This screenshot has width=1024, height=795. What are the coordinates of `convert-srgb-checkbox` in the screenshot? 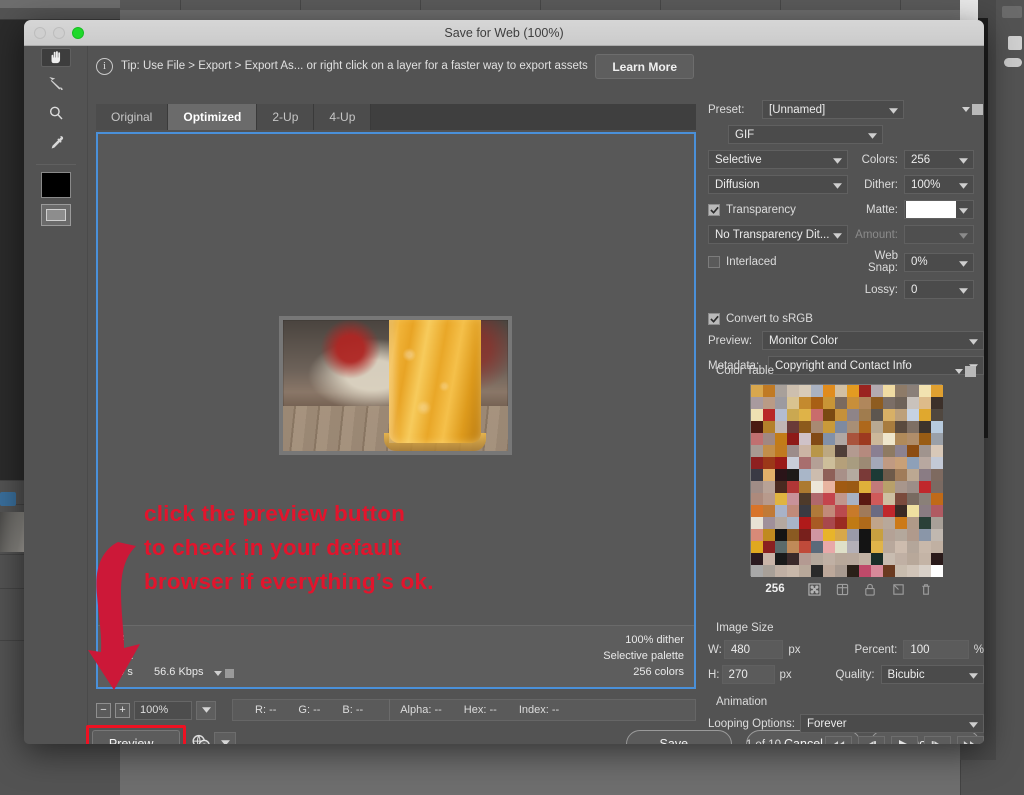 It's located at (714, 319).